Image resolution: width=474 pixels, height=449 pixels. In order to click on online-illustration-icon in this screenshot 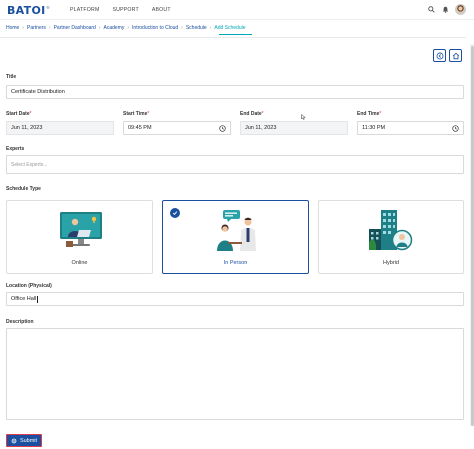, I will do `click(81, 229)`.